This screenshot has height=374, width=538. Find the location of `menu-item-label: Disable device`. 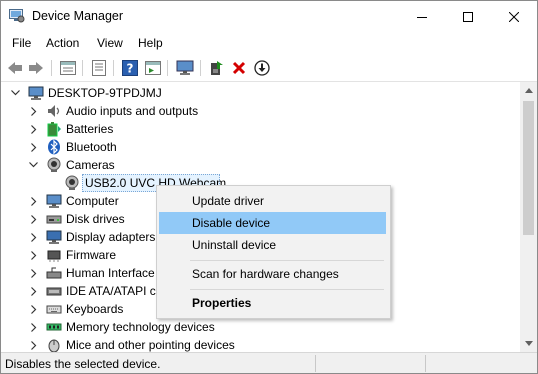

menu-item-label: Disable device is located at coordinates (231, 223).